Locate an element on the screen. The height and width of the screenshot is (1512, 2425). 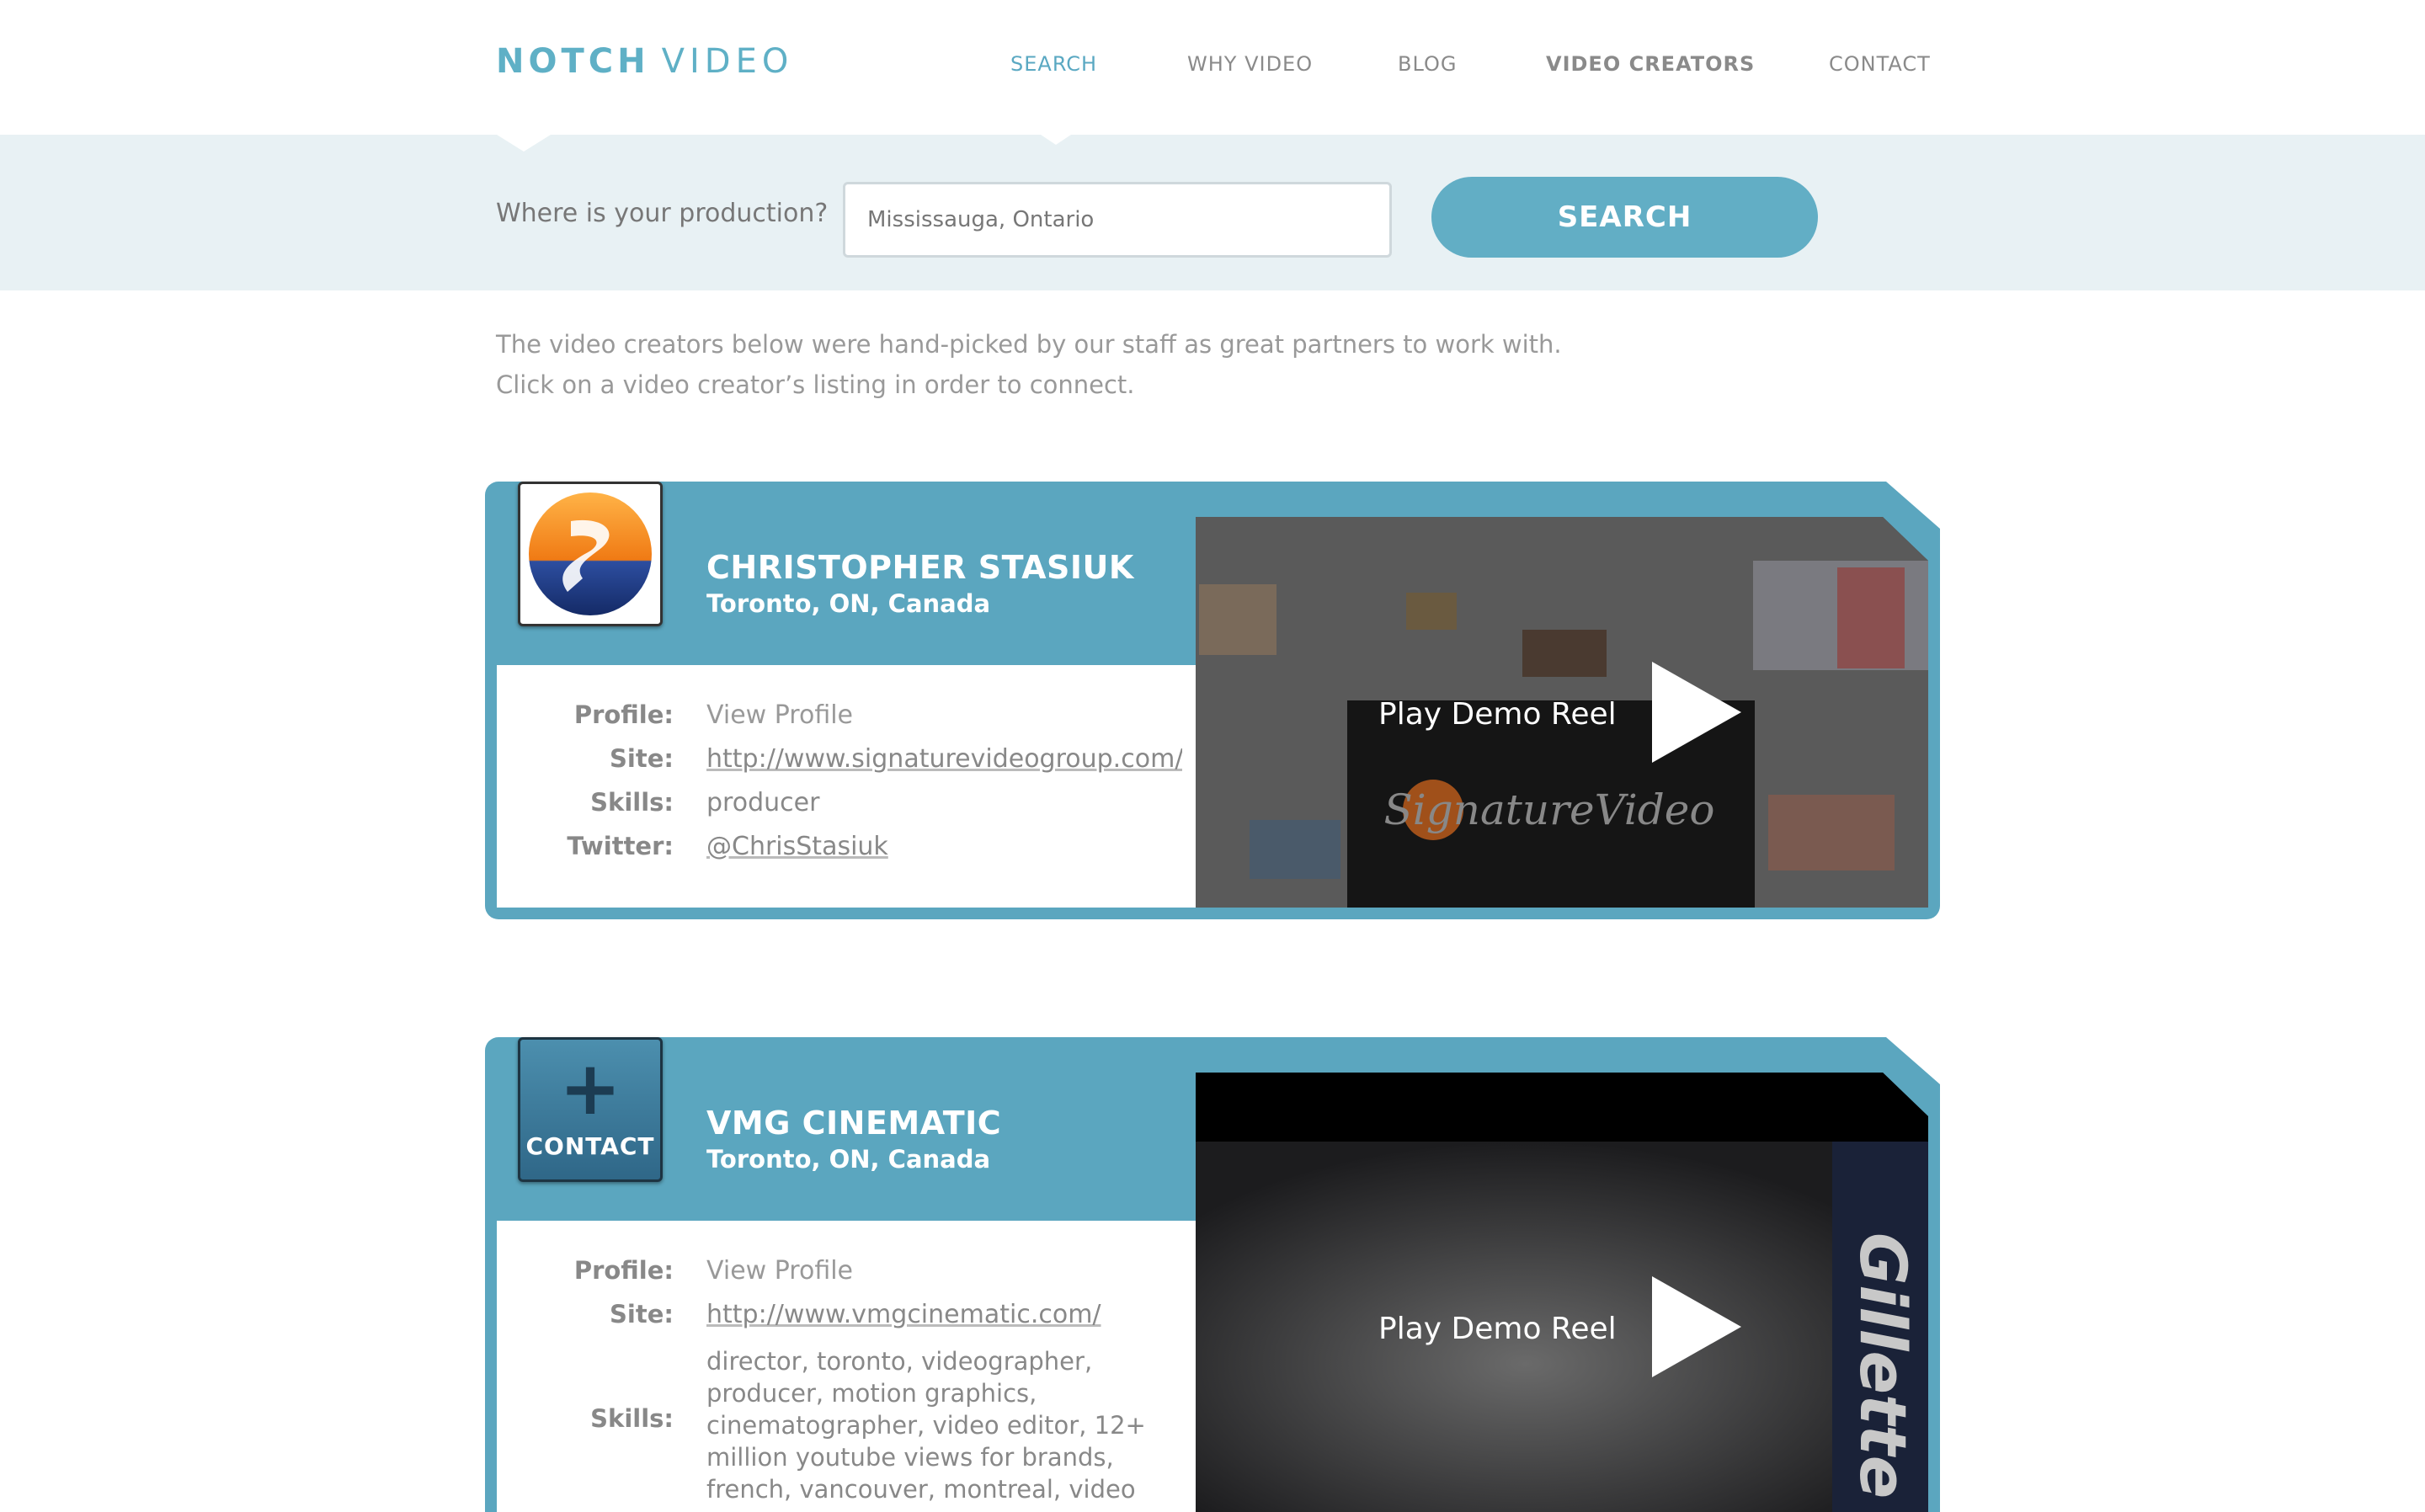
skills-line: director, toronto, videographer, is located at coordinates (899, 1361).